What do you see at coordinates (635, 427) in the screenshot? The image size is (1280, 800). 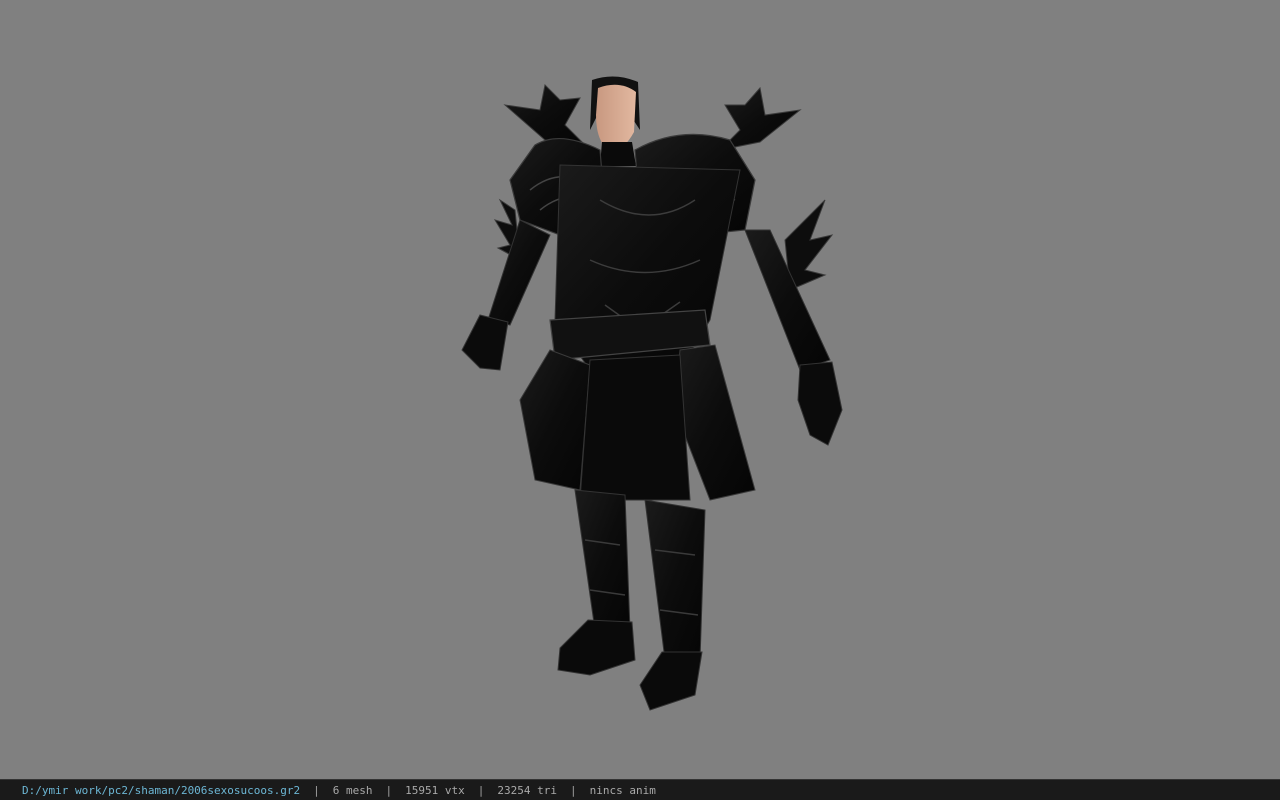 I see `front-tasset` at bounding box center [635, 427].